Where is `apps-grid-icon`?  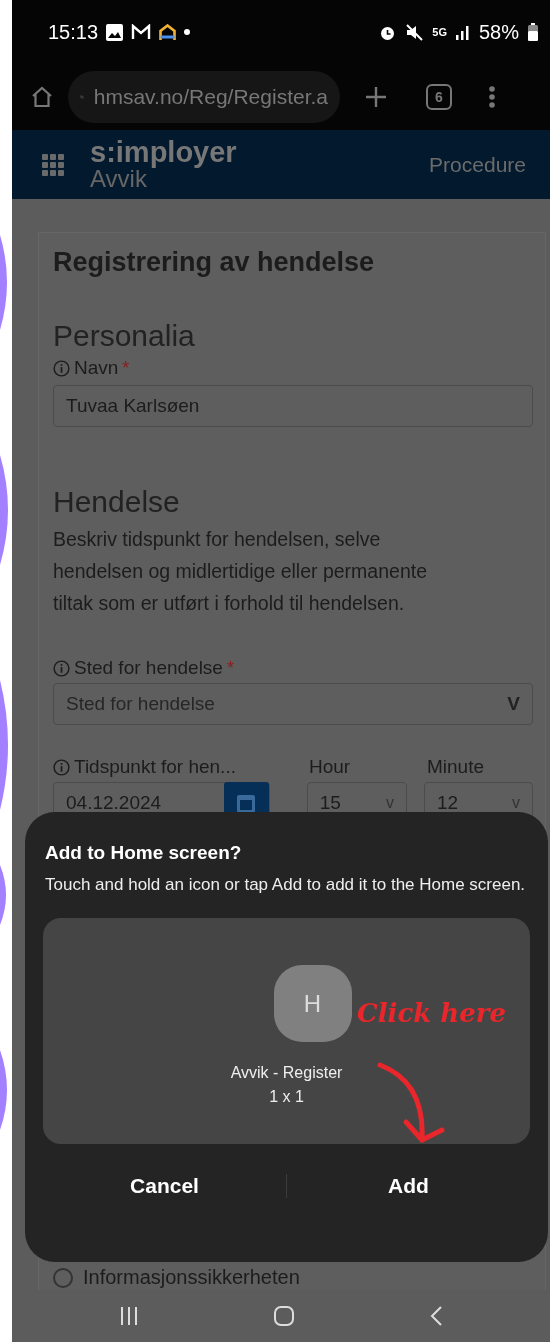 apps-grid-icon is located at coordinates (53, 164).